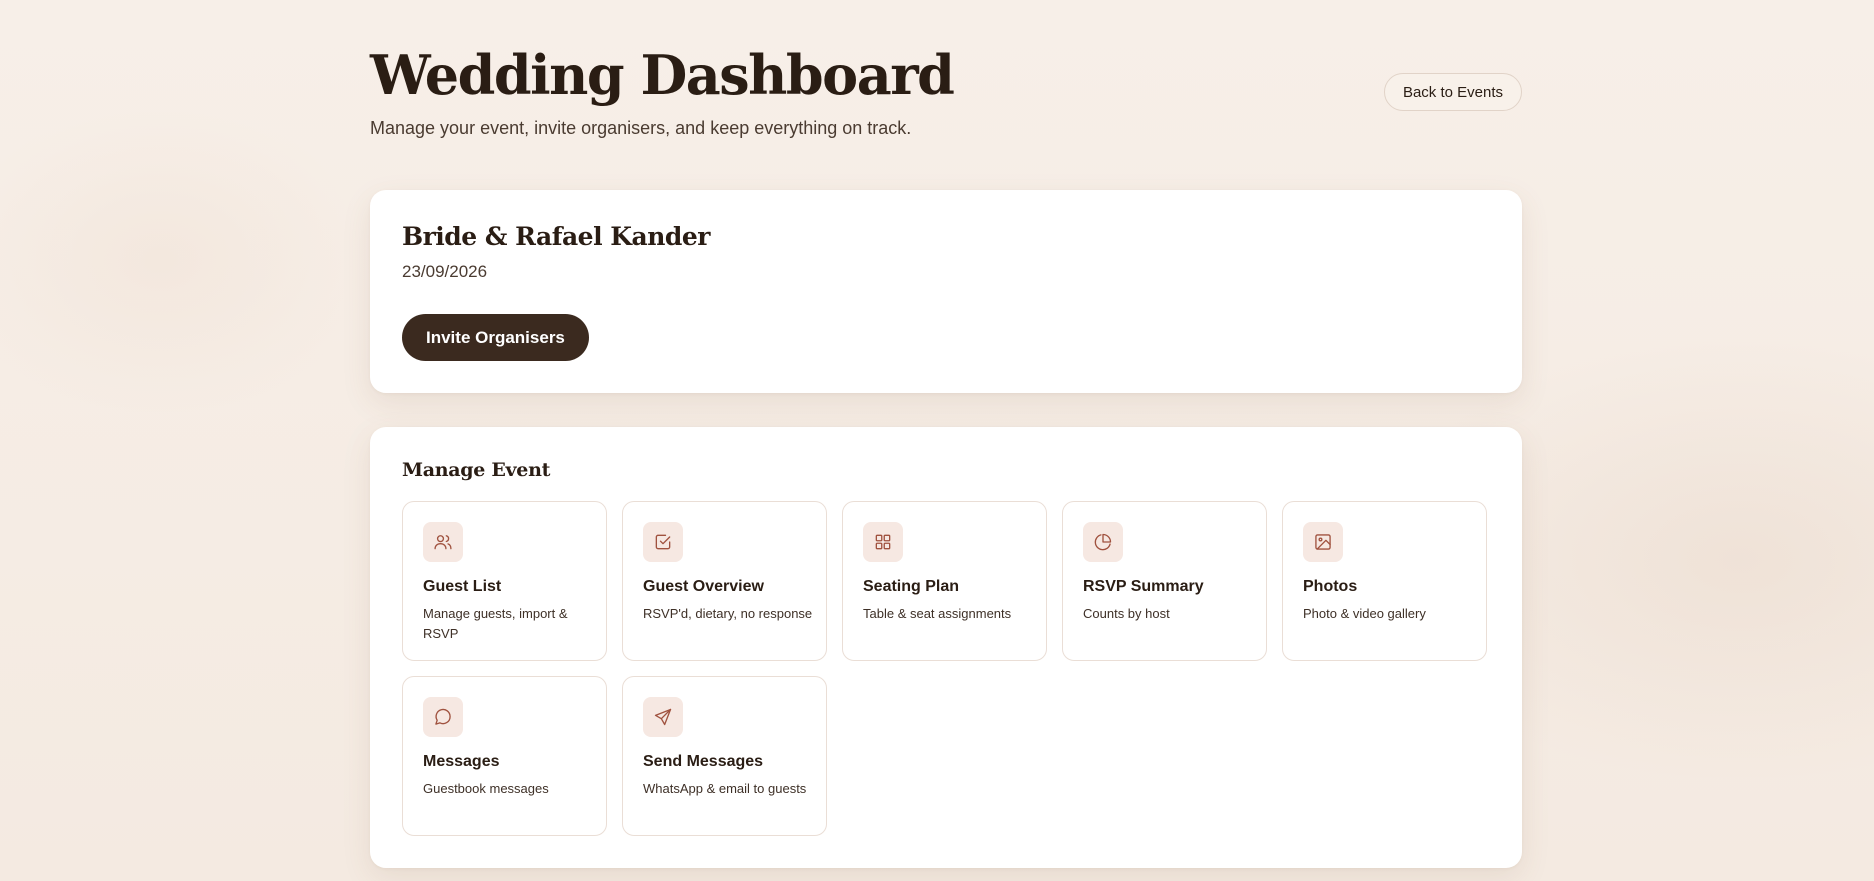 Image resolution: width=1874 pixels, height=881 pixels. Describe the element at coordinates (1143, 586) in the screenshot. I see `tile-title: RSVP Summary` at that location.